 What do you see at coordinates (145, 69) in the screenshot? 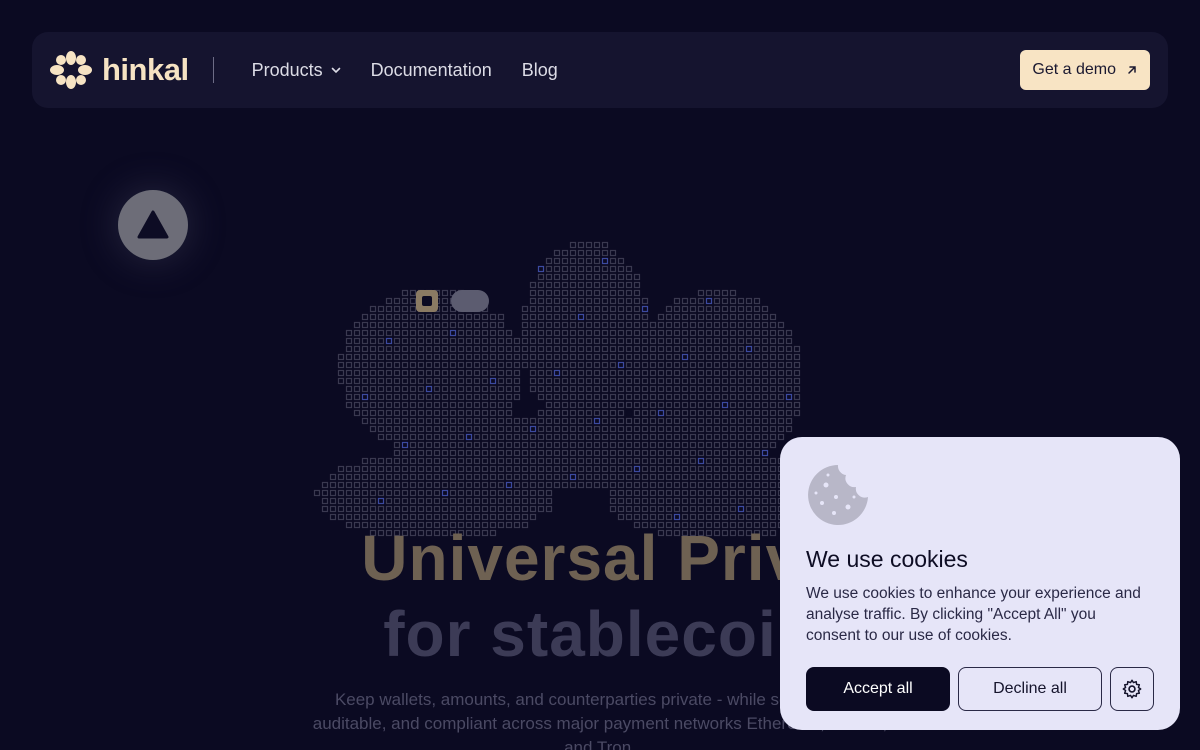
I see `logo-wordmark: hinkal` at bounding box center [145, 69].